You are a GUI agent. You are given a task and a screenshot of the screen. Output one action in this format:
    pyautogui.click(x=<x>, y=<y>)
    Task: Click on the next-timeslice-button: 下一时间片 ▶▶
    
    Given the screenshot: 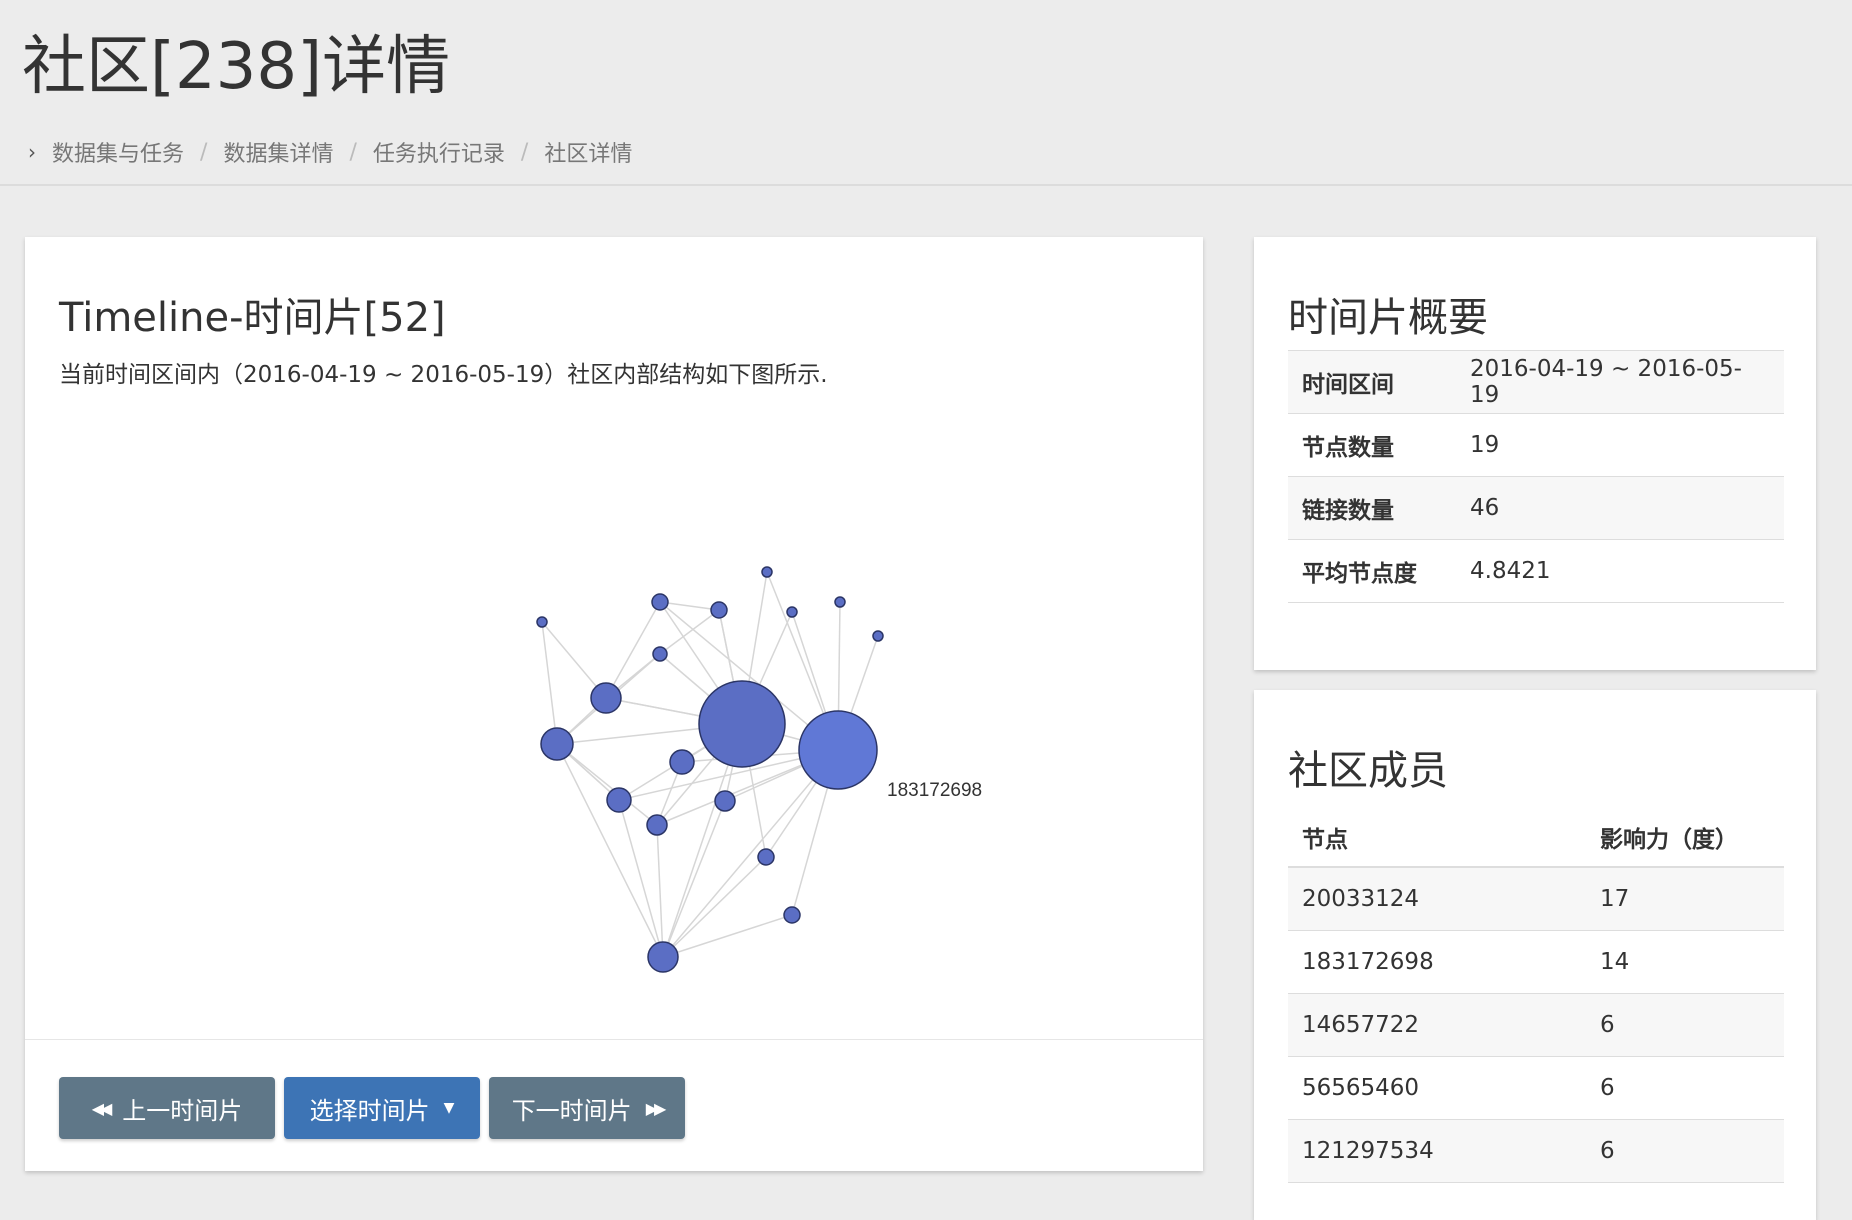 What is the action you would take?
    pyautogui.click(x=587, y=1108)
    